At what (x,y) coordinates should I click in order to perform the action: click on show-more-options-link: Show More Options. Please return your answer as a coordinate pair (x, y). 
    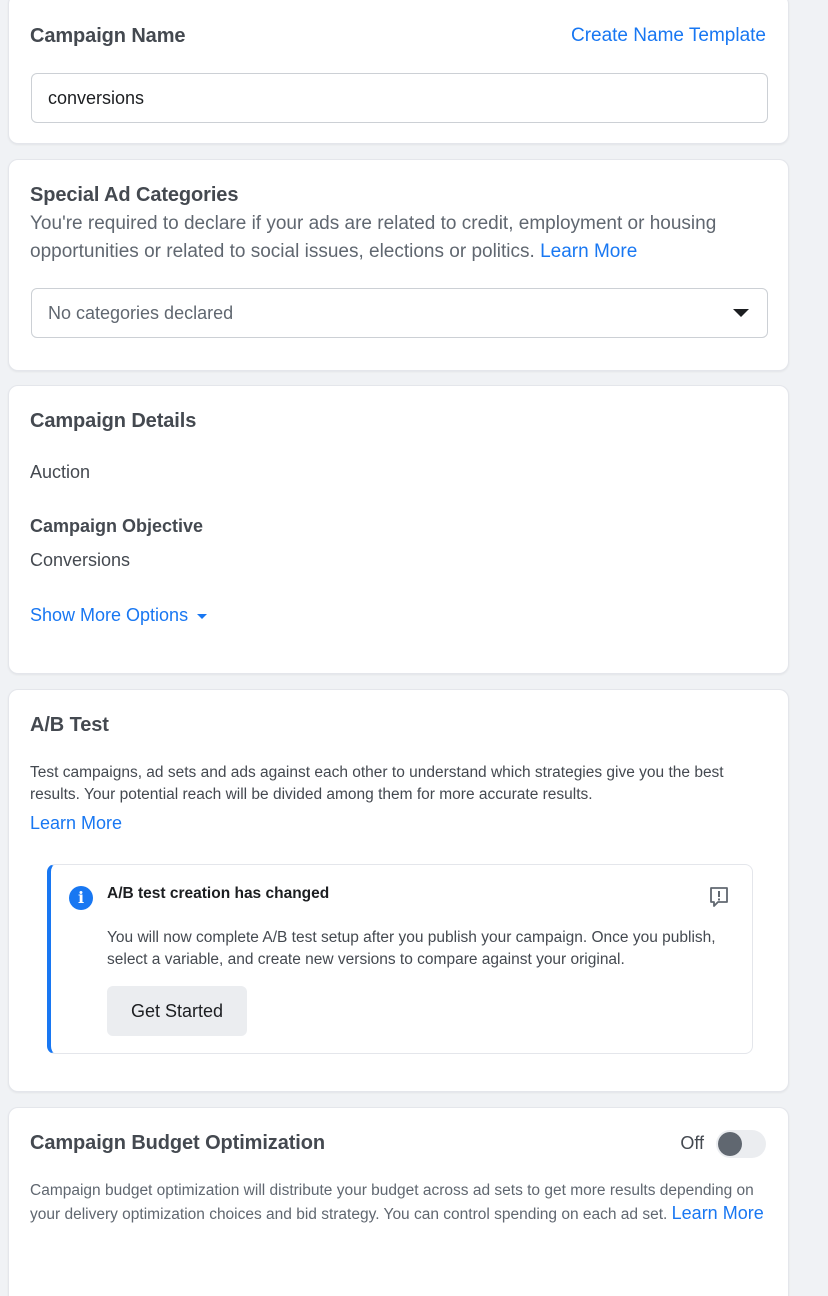
    Looking at the image, I should click on (119, 615).